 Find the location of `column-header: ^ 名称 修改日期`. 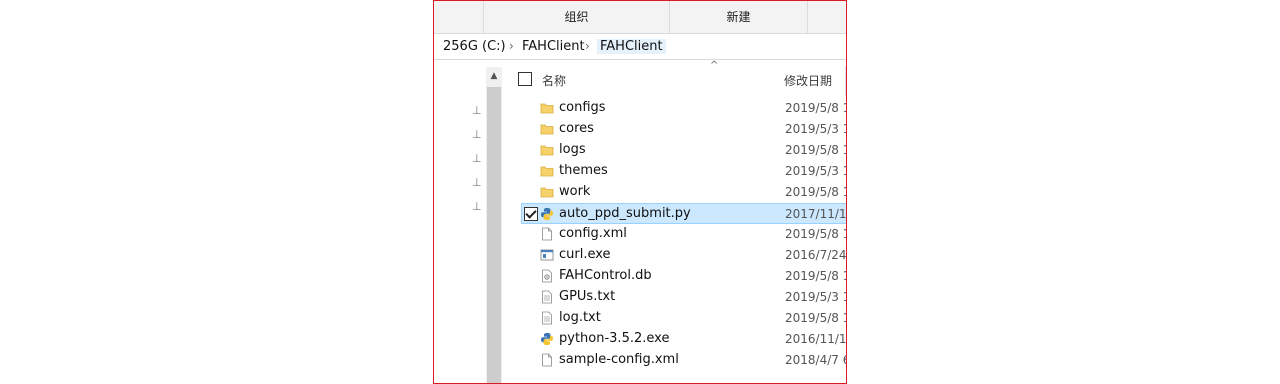

column-header: ^ 名称 修改日期 is located at coordinates (674, 79).